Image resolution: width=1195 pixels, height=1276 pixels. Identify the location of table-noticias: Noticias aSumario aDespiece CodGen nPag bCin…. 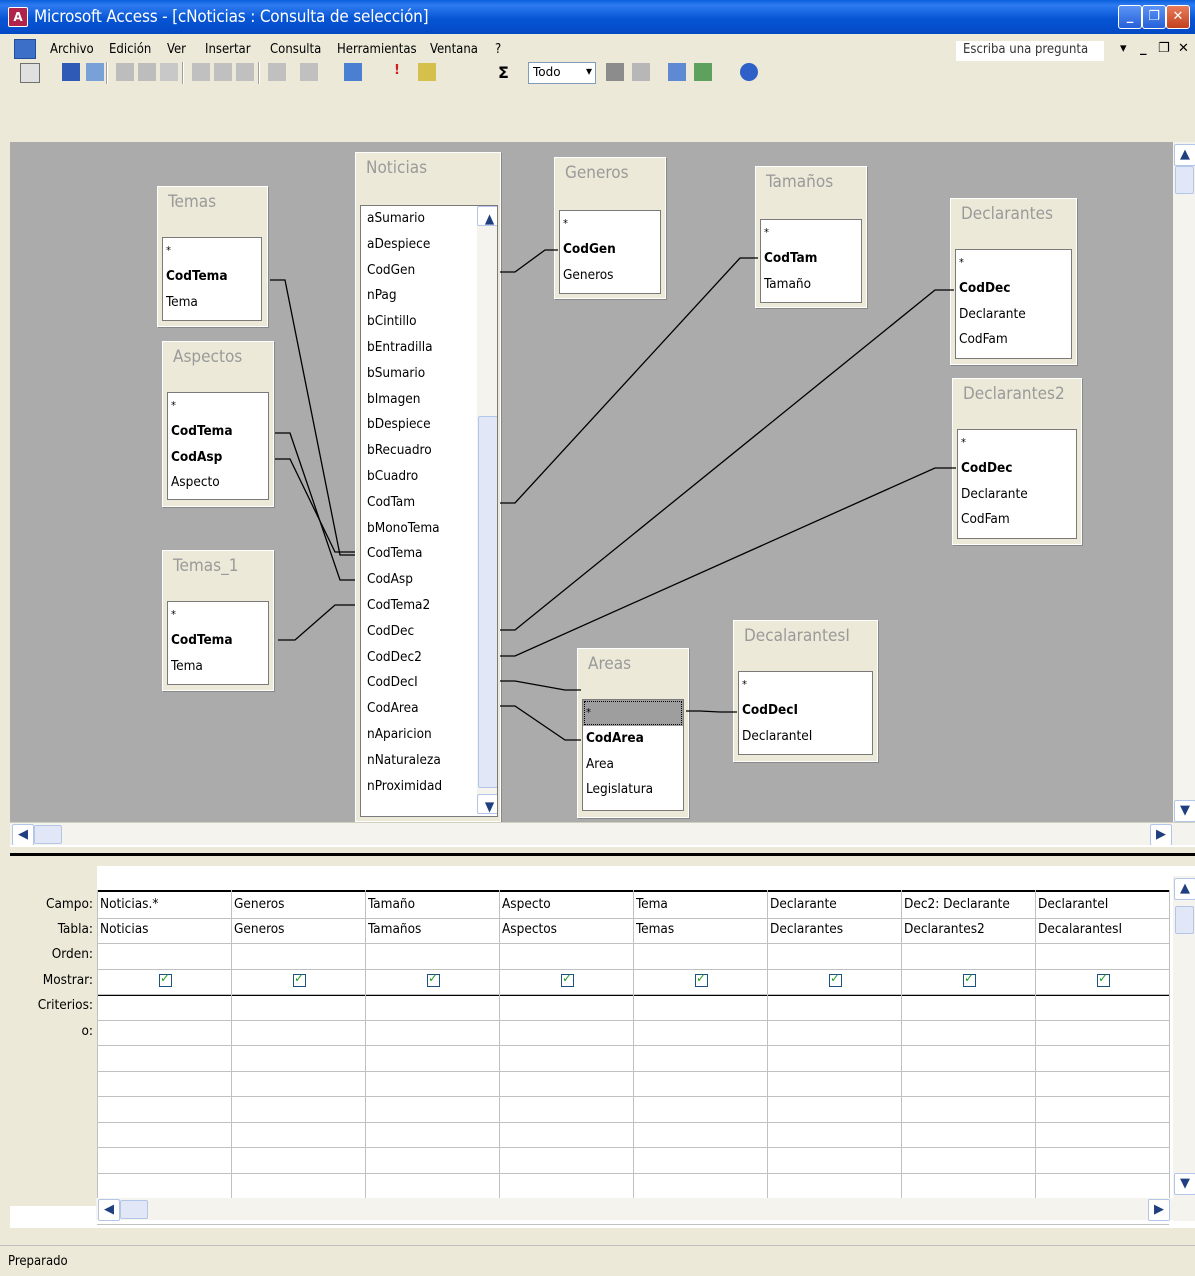
(428, 487).